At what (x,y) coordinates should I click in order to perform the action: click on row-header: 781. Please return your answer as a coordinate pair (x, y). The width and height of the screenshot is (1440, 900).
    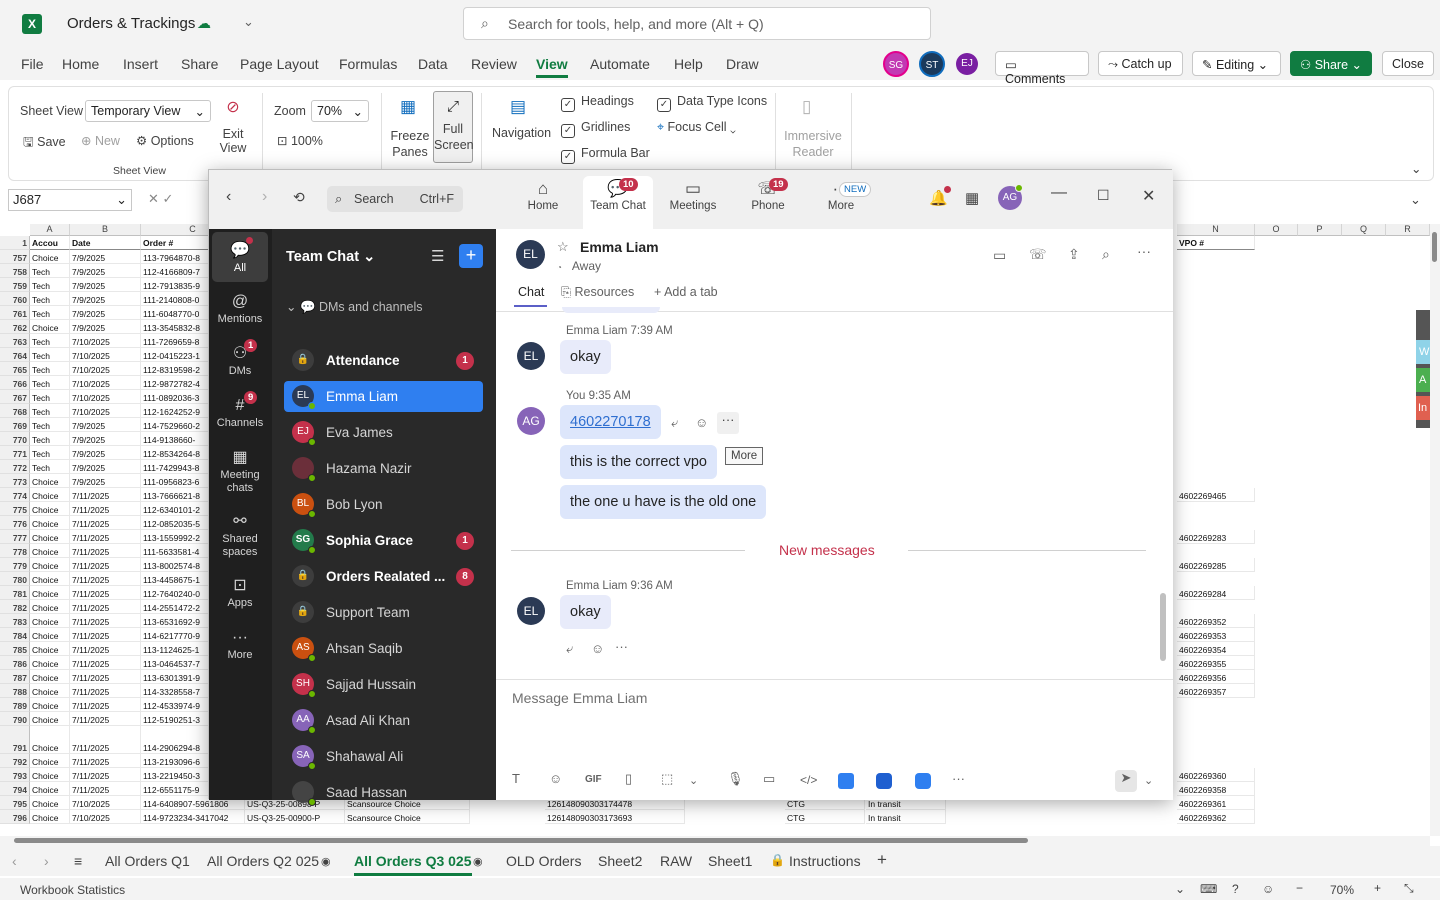
    Looking at the image, I should click on (15, 593).